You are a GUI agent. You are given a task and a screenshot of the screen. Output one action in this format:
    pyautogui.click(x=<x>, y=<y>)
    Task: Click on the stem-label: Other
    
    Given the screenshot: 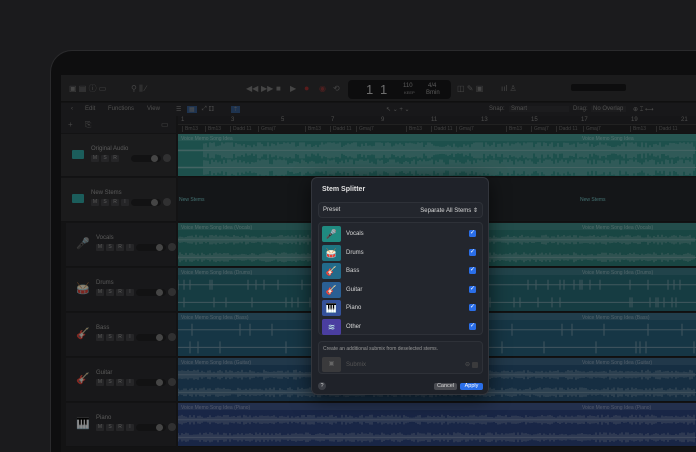 What is the action you would take?
    pyautogui.click(x=354, y=326)
    